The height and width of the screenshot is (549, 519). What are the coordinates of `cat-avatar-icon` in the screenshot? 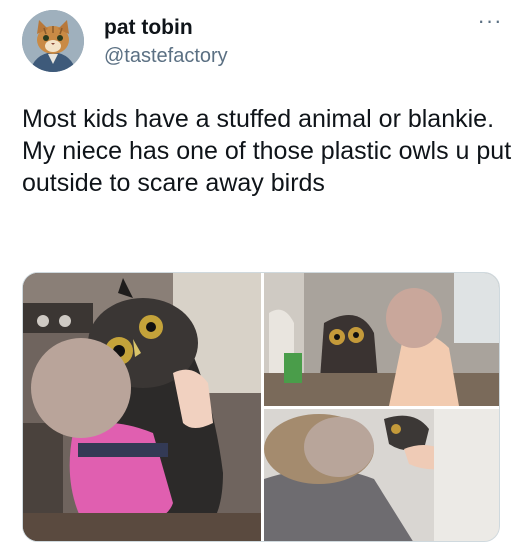 It's located at (53, 41).